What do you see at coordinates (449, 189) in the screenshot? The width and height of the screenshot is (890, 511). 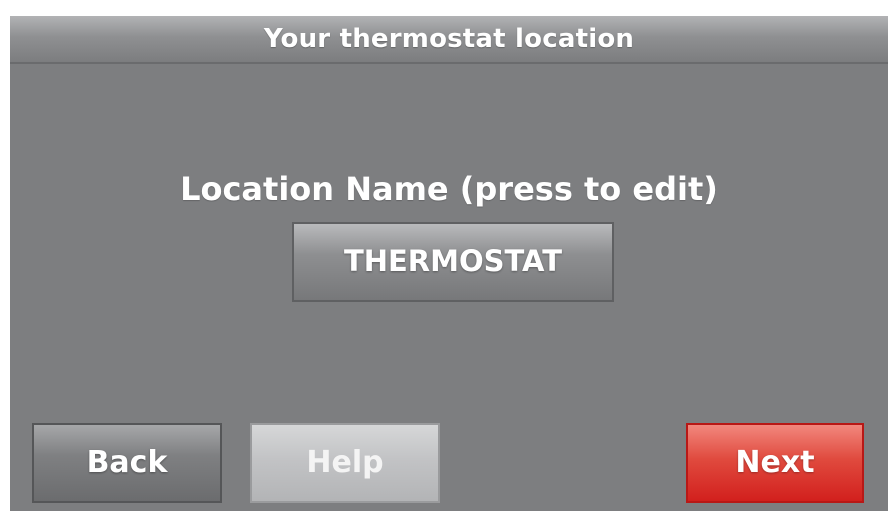 I see `location-name-label: Location Name (press to edit)` at bounding box center [449, 189].